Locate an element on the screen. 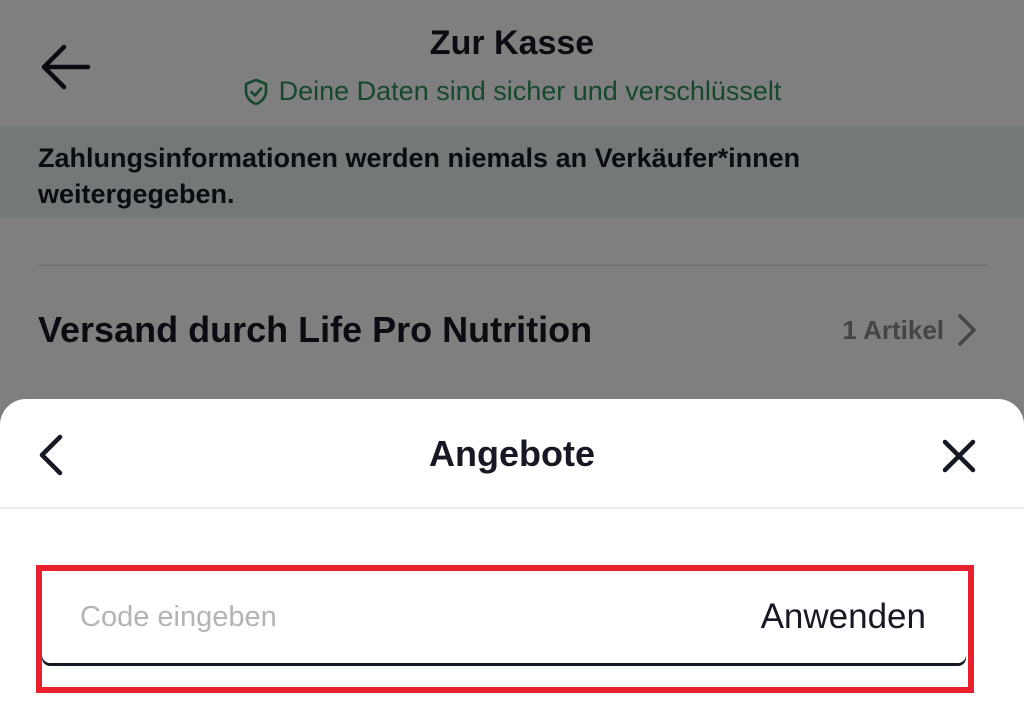  promo-code-field: Anwenden is located at coordinates (504, 617).